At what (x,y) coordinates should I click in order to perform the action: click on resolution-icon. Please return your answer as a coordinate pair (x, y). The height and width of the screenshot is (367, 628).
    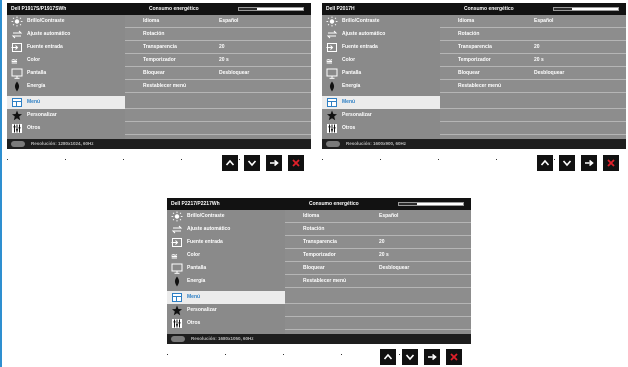
    Looking at the image, I should click on (18, 144).